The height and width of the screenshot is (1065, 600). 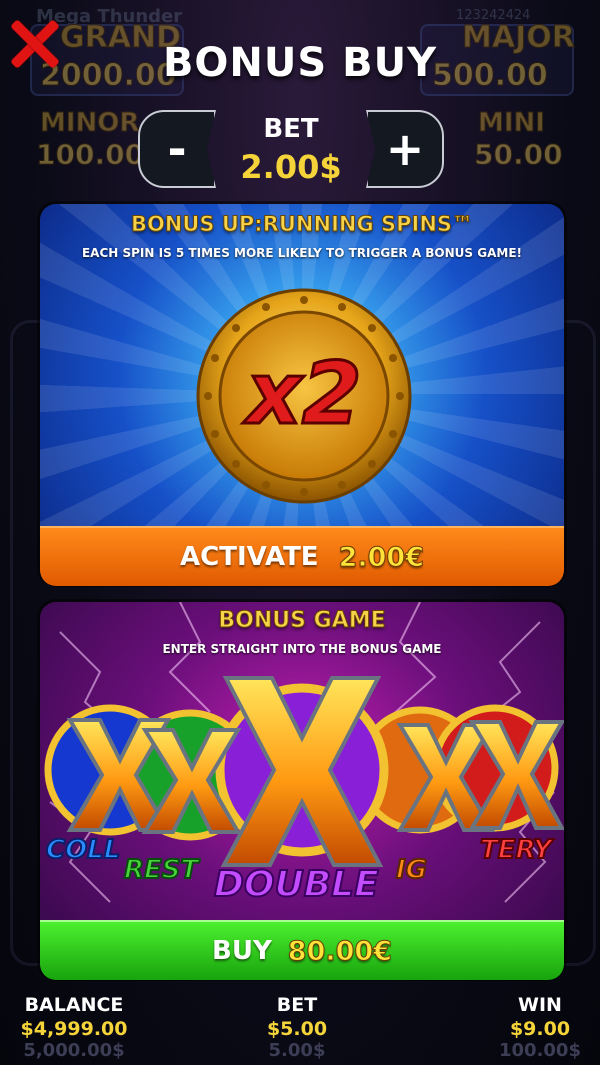 I want to click on footer-bet-background-value: 5.00$, so click(x=297, y=1050).